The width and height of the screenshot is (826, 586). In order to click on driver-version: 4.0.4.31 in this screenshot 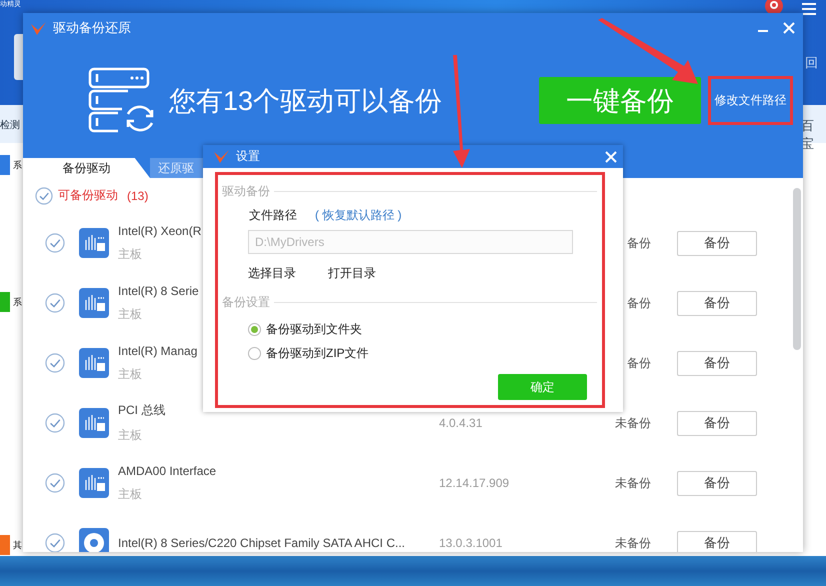, I will do `click(461, 423)`.